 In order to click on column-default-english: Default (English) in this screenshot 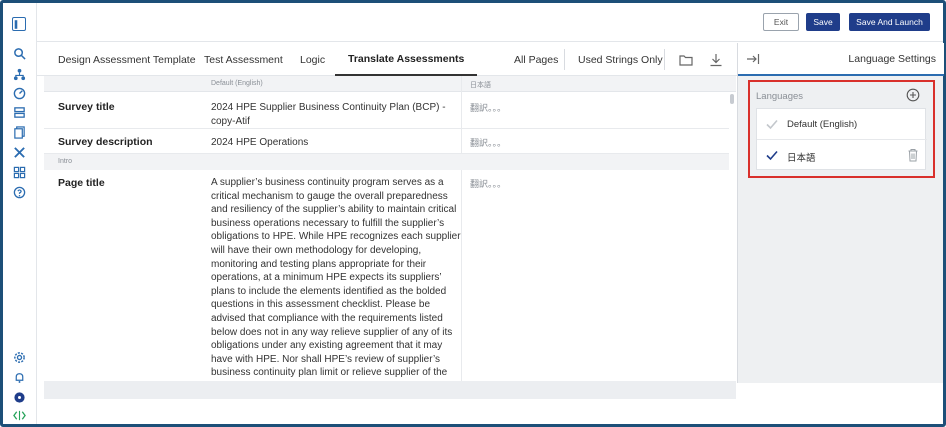, I will do `click(237, 83)`.